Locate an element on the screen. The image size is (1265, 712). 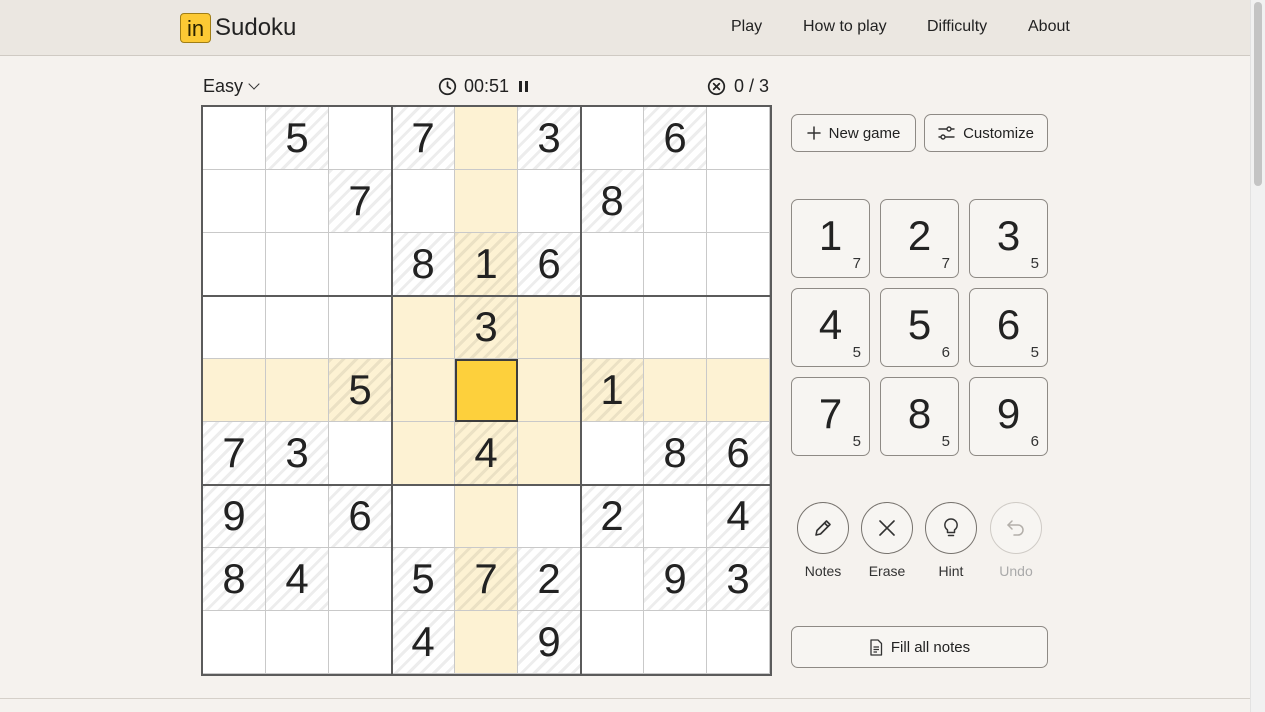
sudoku-cell-r3c7 is located at coordinates (612, 264).